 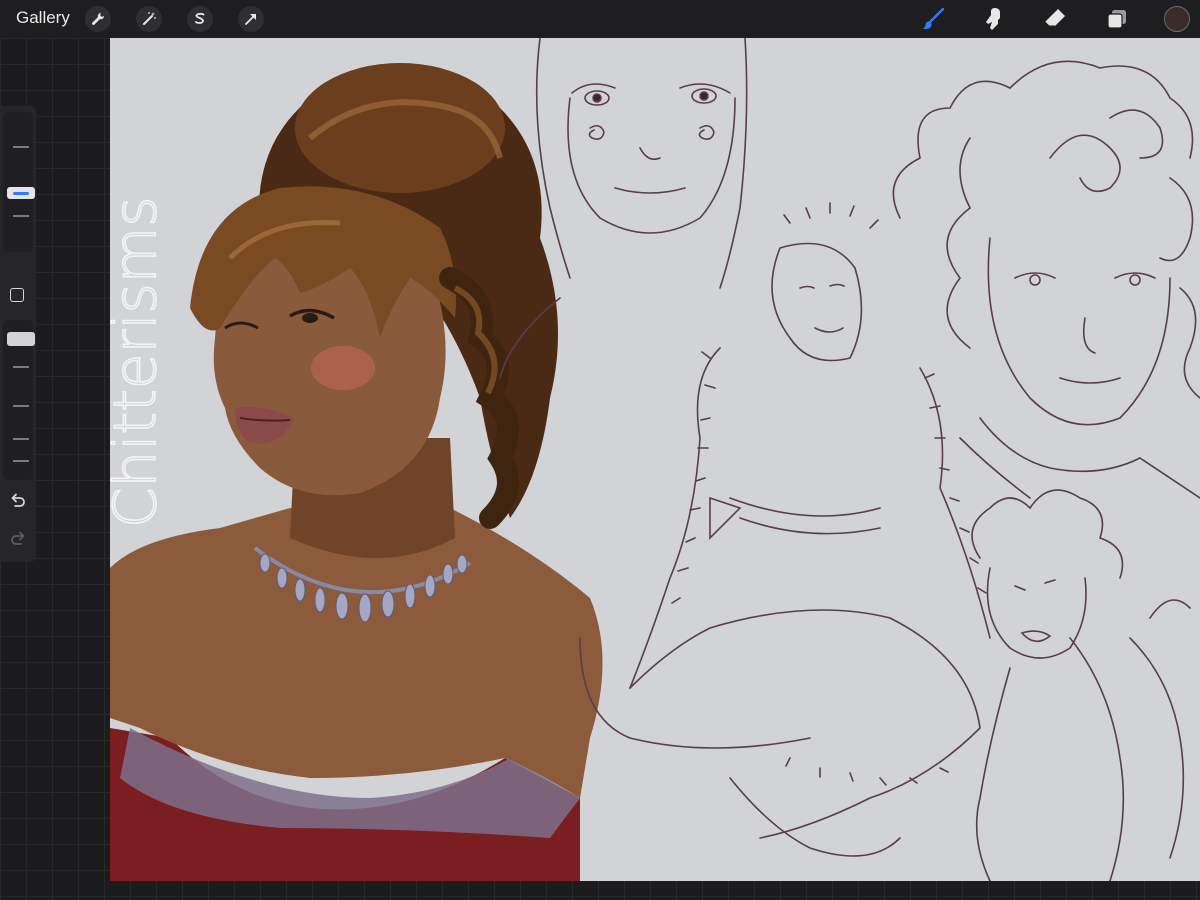 I want to click on brush-size-thumb, so click(x=21, y=193).